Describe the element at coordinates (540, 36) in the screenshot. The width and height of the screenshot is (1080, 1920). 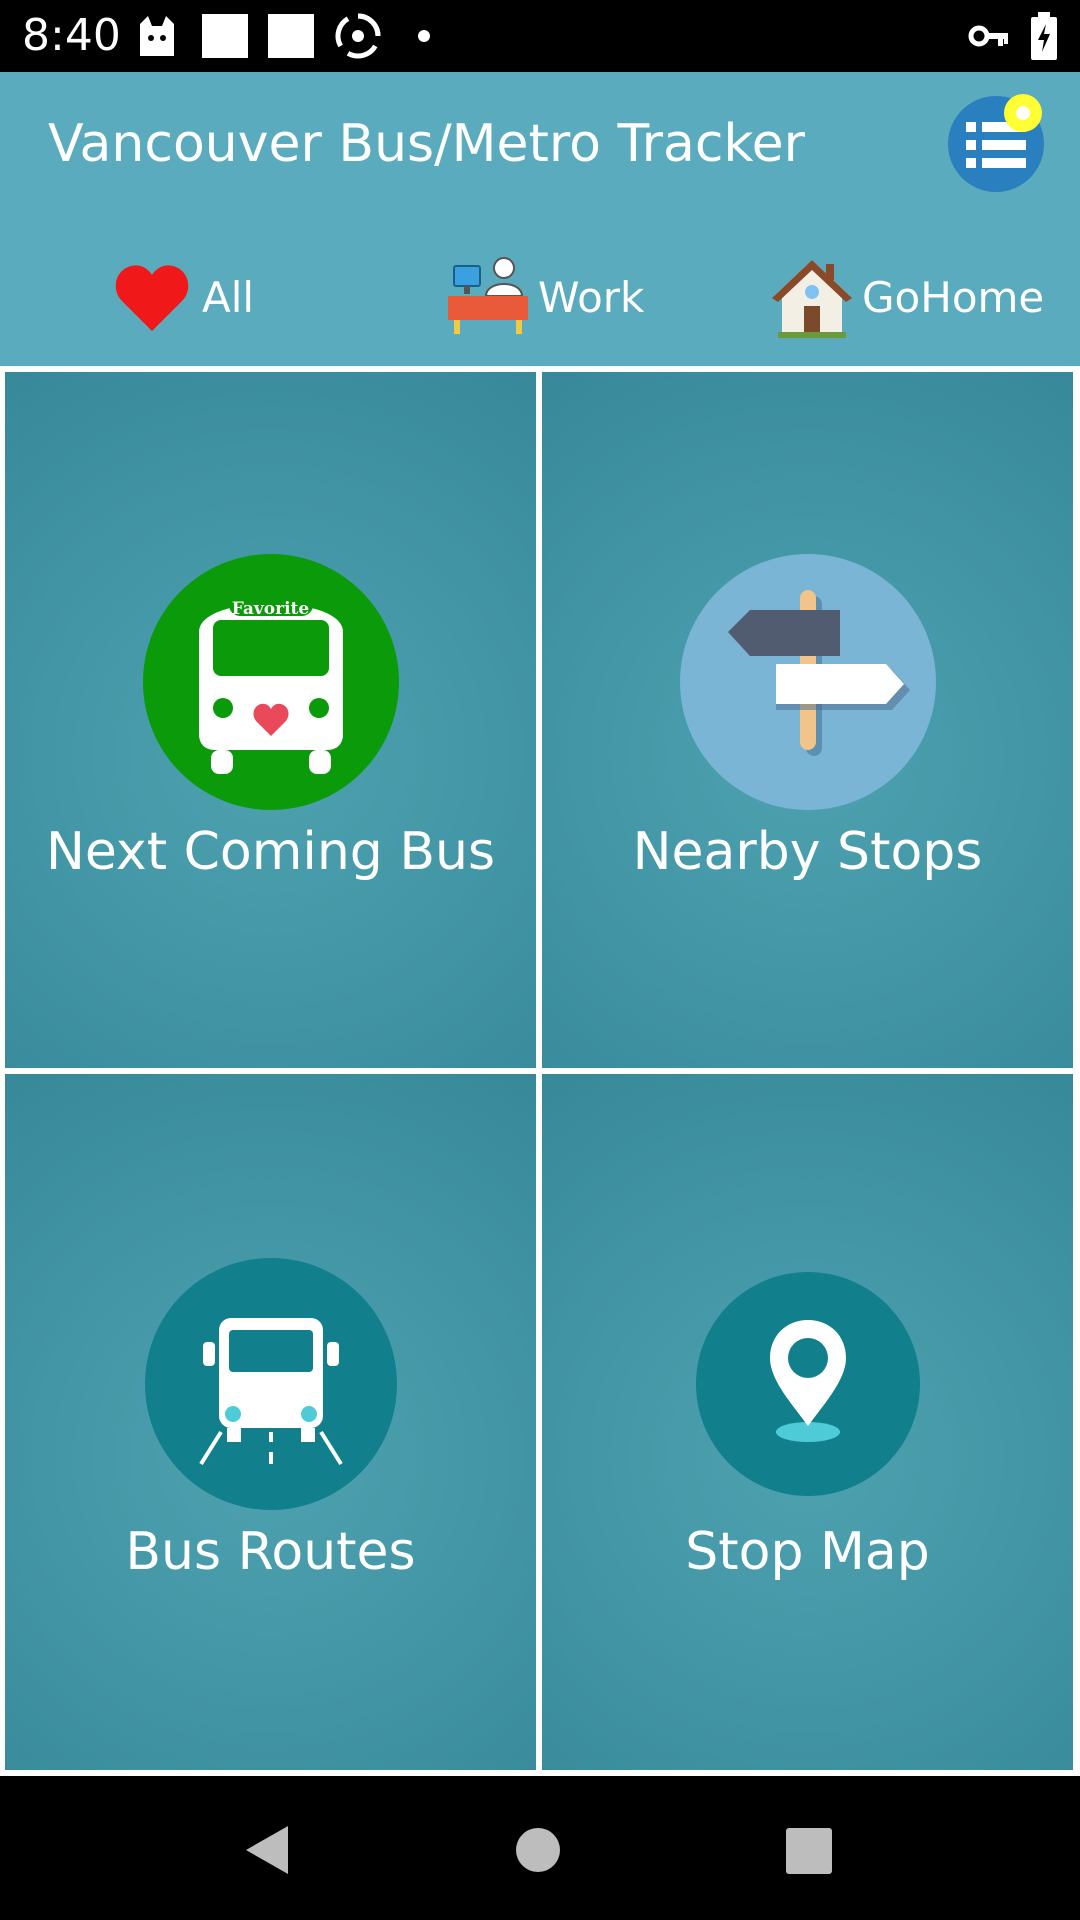
I see `status-bar: 8:40` at that location.